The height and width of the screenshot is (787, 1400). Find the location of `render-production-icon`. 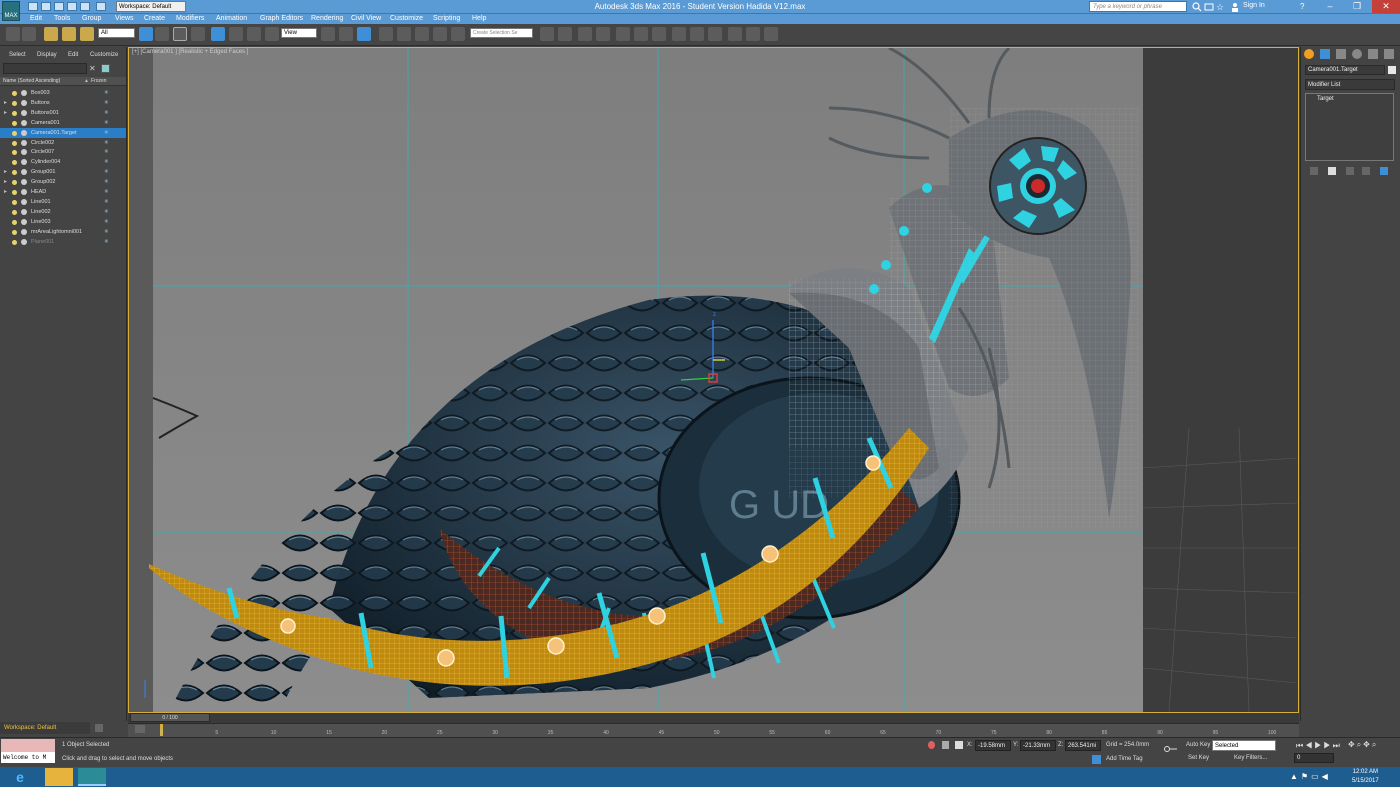

render-production-icon is located at coordinates (715, 34).